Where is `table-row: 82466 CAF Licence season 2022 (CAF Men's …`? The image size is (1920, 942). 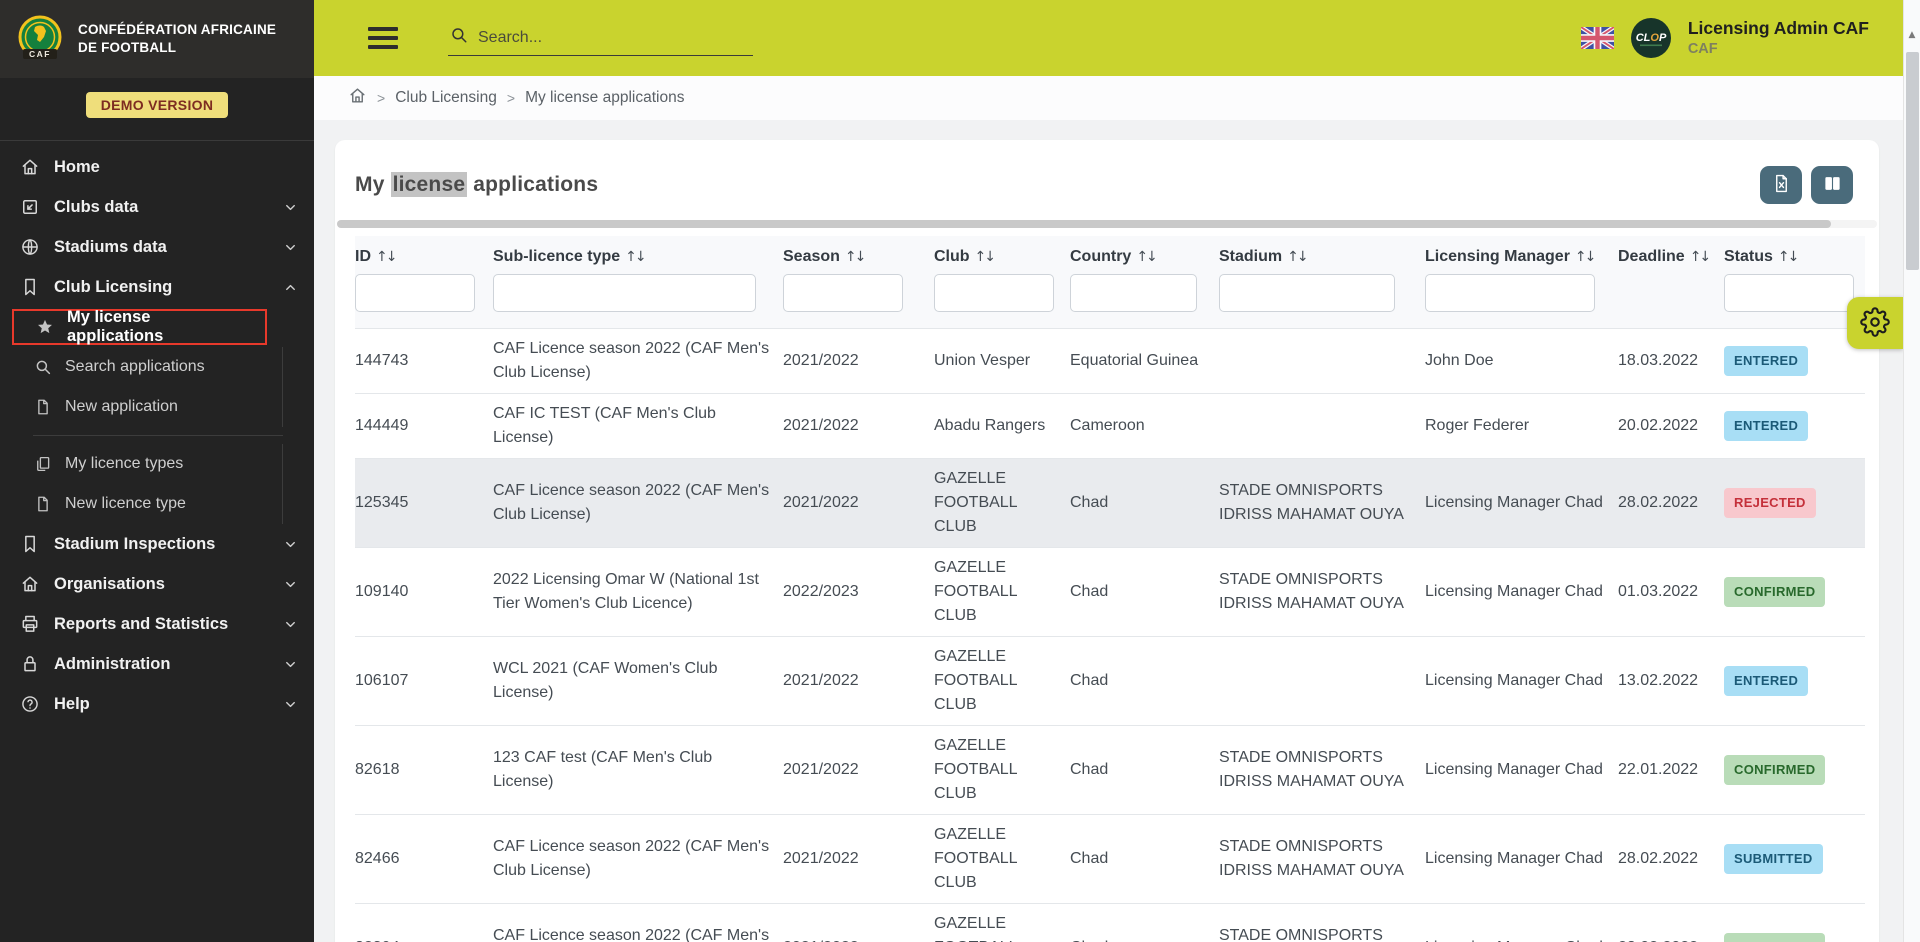
table-row: 82466 CAF Licence season 2022 (CAF Men's … is located at coordinates (1110, 859).